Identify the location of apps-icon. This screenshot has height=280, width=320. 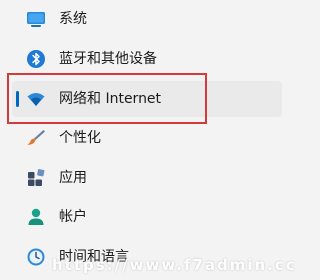
(36, 178).